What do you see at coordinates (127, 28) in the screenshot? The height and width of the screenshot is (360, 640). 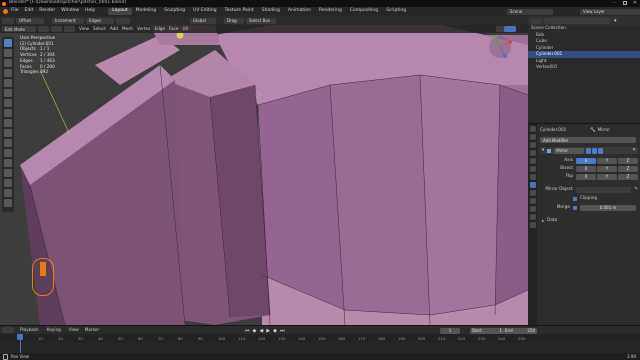 I see `vp-menu-mesh: Mesh` at bounding box center [127, 28].